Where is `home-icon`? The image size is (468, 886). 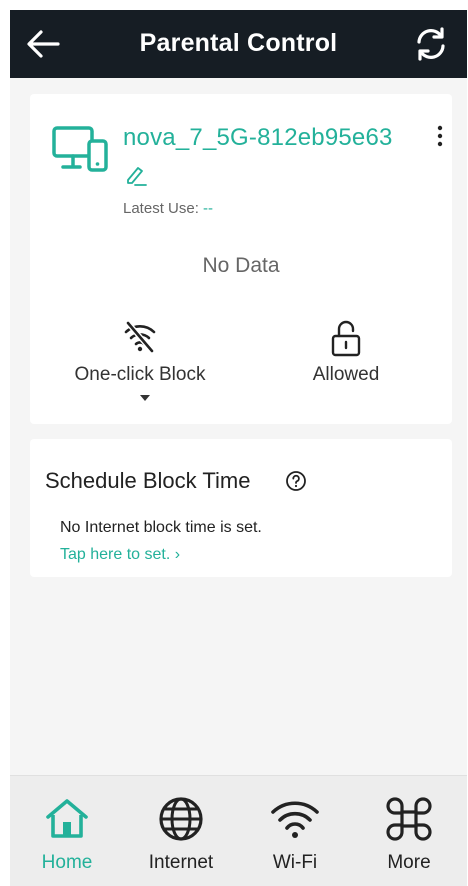 home-icon is located at coordinates (67, 818).